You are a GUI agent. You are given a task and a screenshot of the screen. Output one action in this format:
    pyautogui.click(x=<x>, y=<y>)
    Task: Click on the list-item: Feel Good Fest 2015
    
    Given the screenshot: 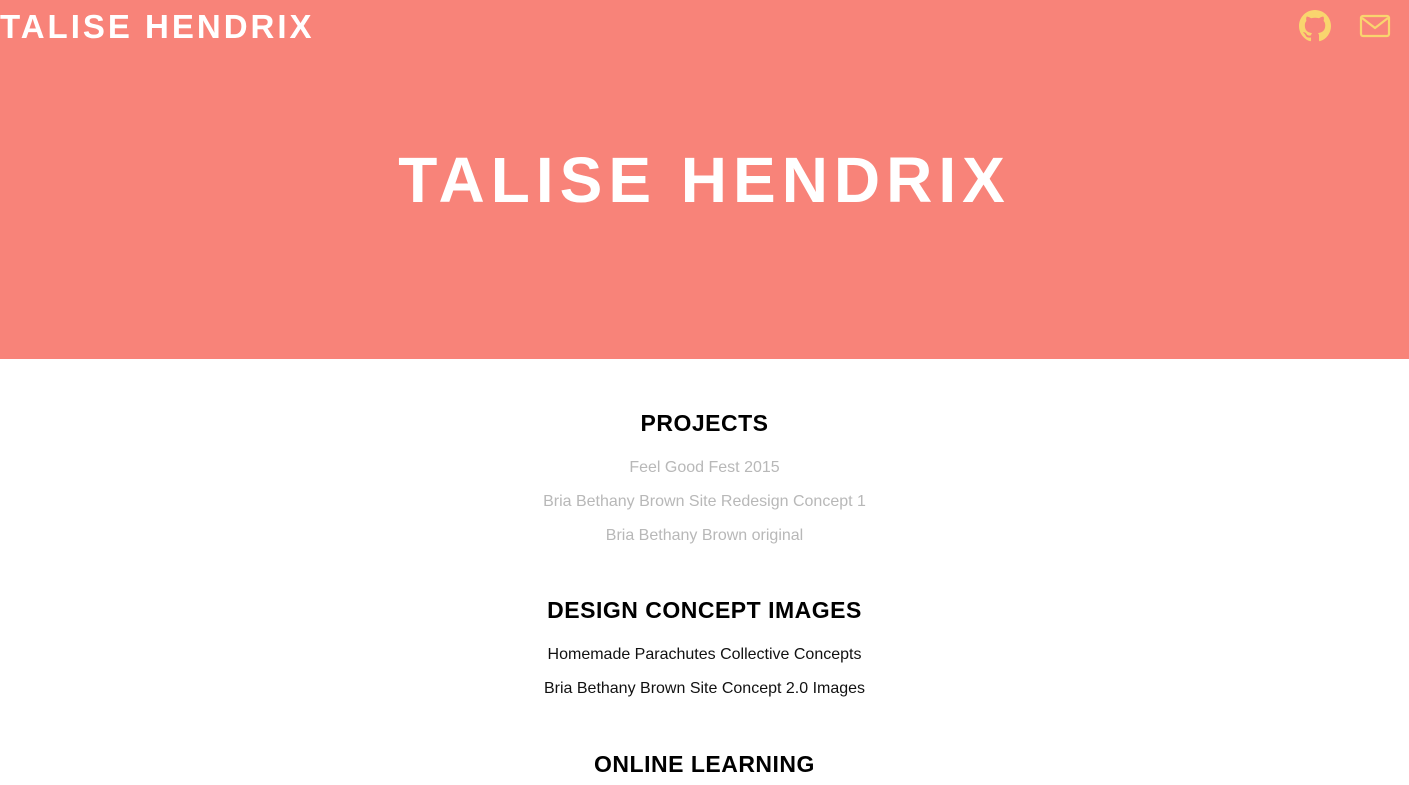 What is the action you would take?
    pyautogui.click(x=704, y=468)
    